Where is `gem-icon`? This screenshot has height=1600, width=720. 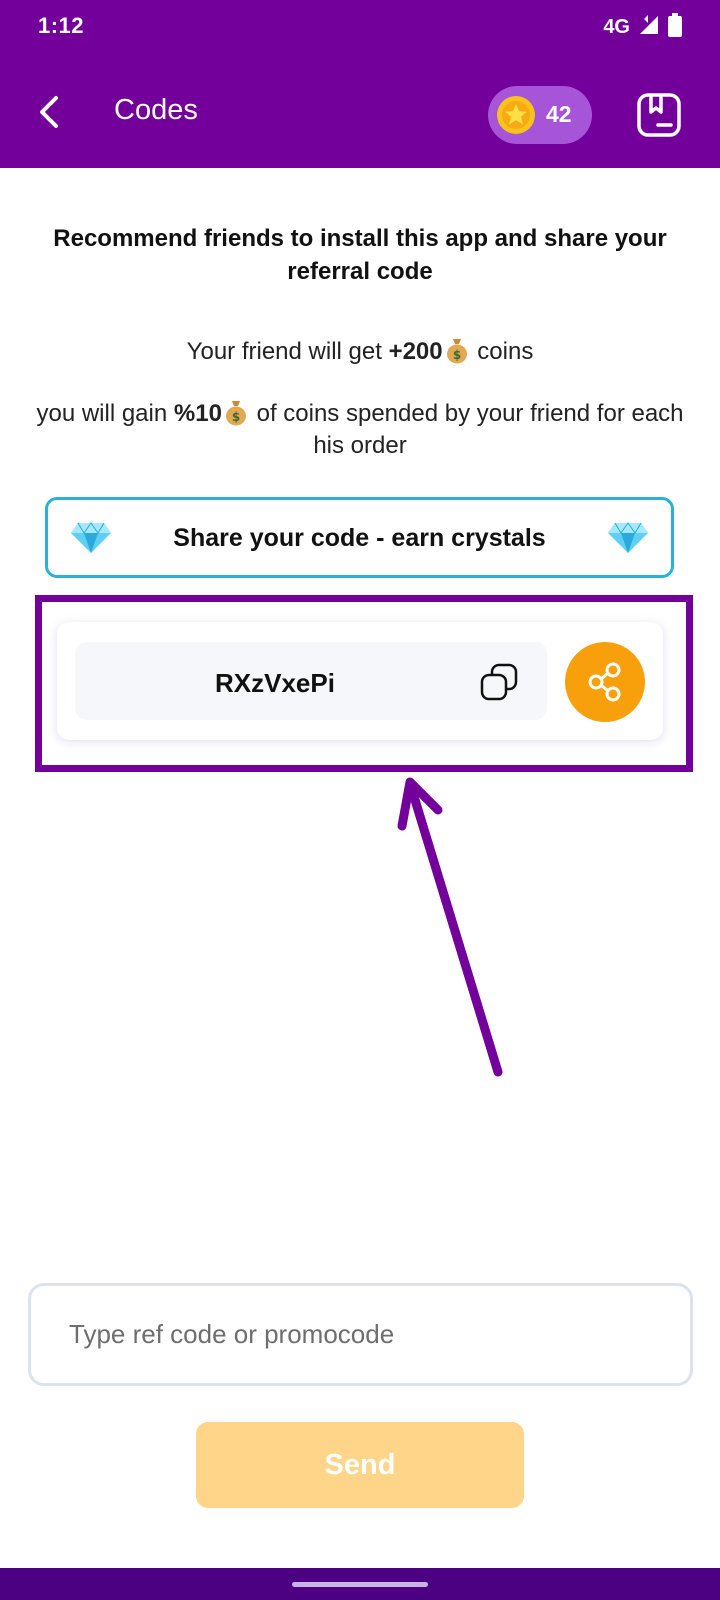 gem-icon is located at coordinates (628, 537).